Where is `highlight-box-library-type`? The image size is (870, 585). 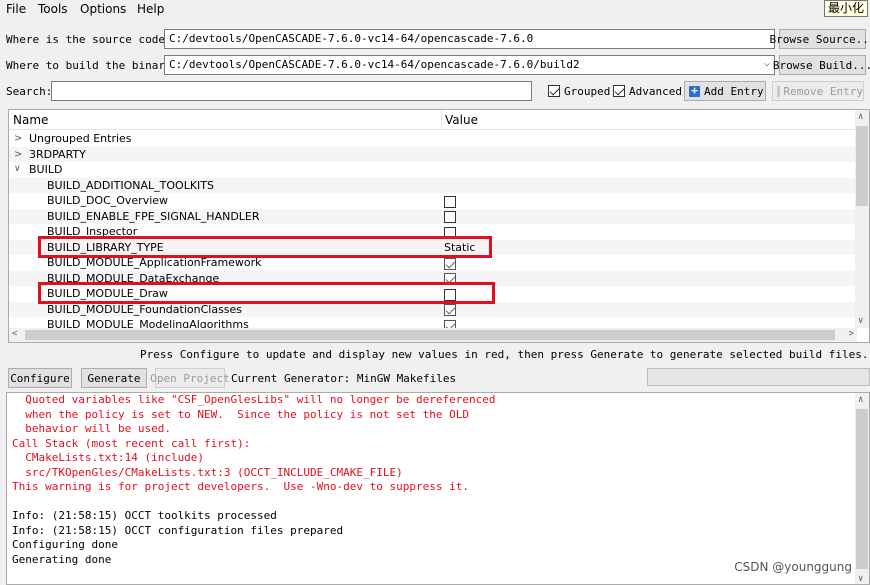 highlight-box-library-type is located at coordinates (265, 247).